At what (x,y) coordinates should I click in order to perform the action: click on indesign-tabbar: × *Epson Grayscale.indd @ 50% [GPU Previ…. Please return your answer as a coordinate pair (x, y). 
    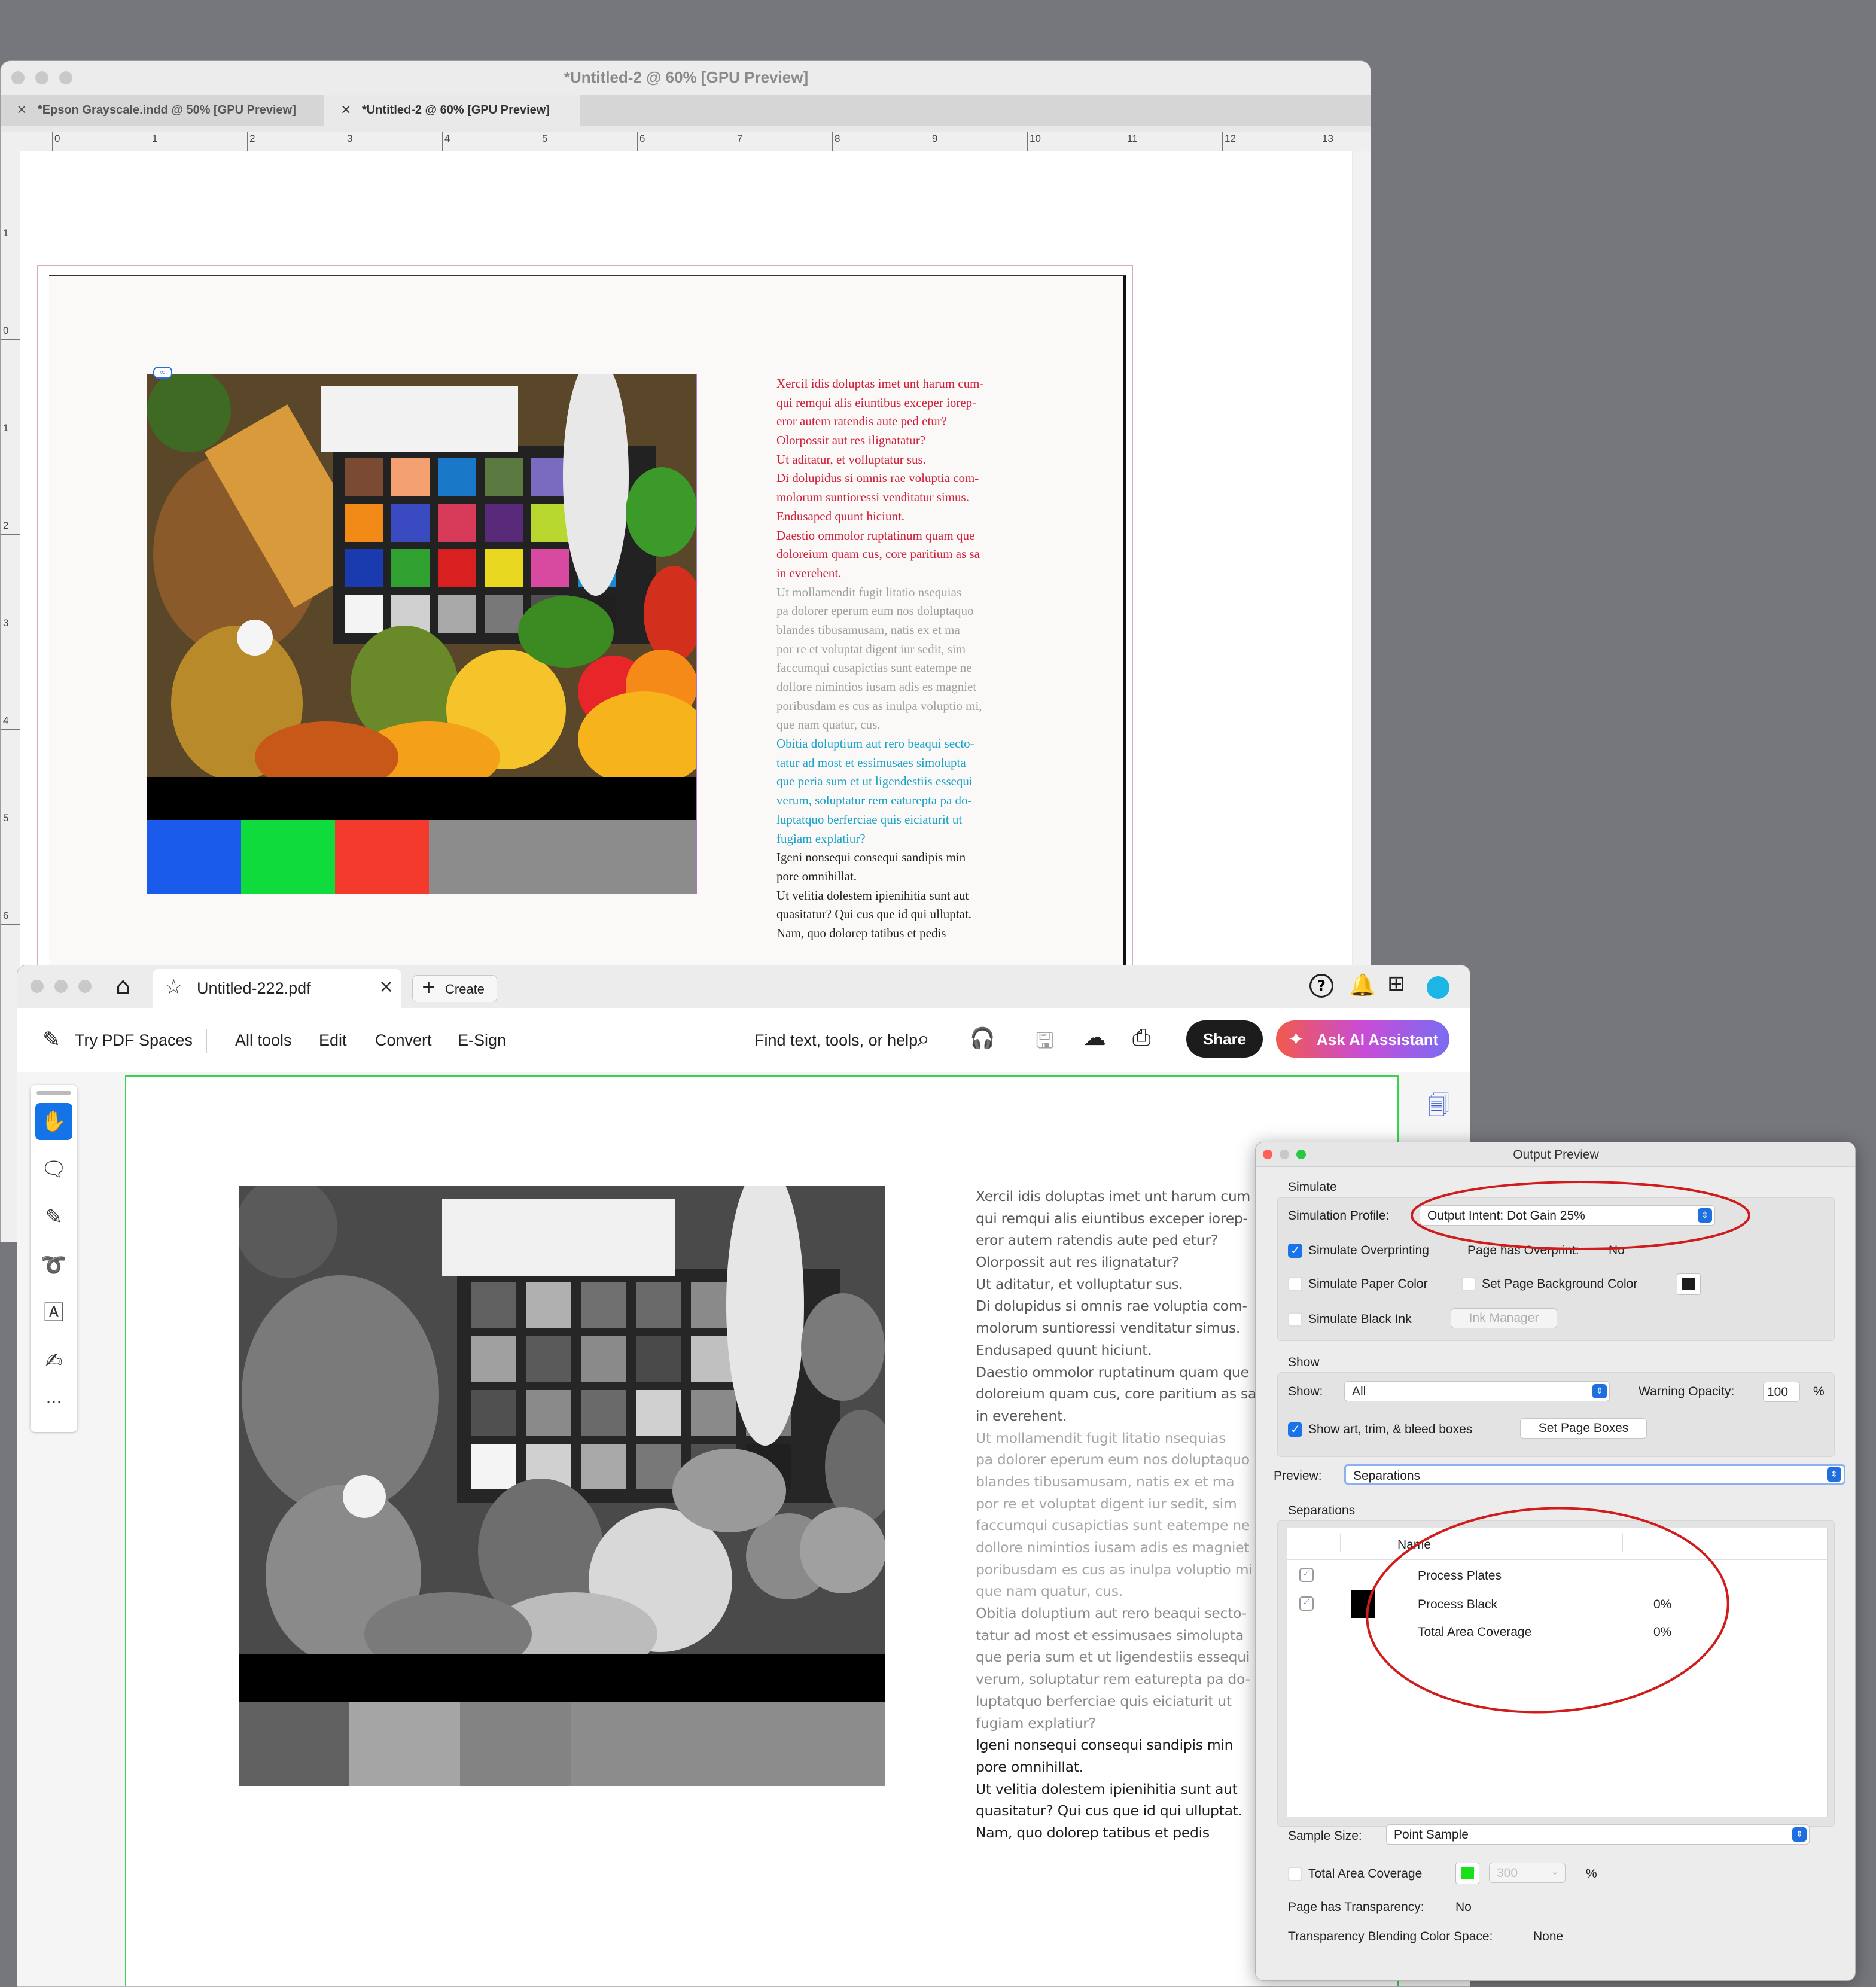
    Looking at the image, I should click on (686, 110).